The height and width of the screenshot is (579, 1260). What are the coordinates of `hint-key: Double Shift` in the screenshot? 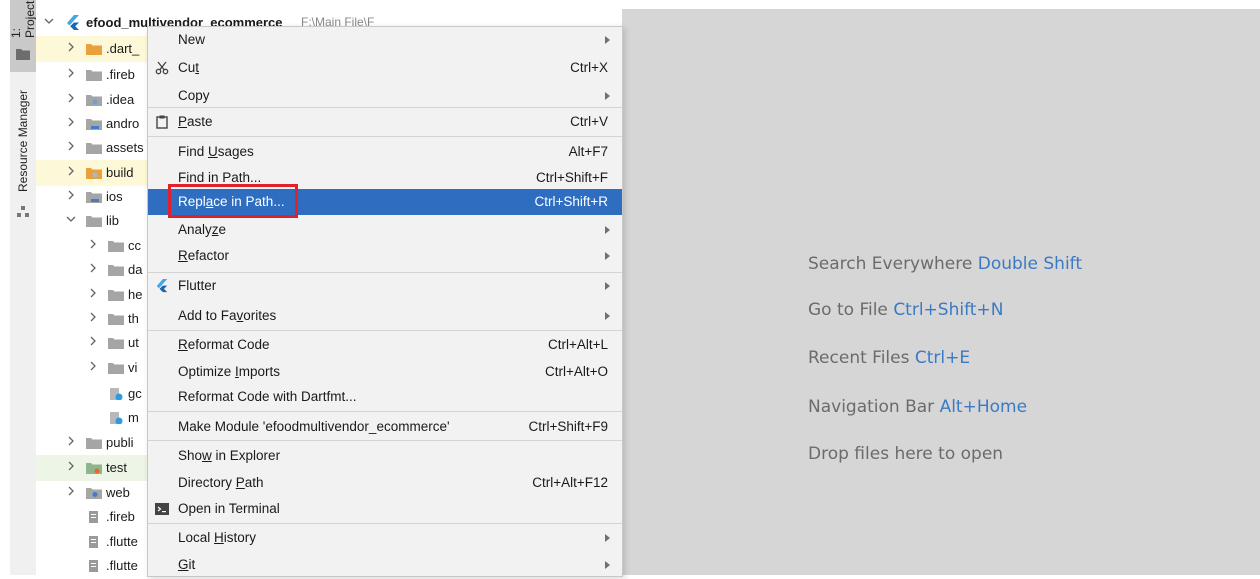 It's located at (1030, 264).